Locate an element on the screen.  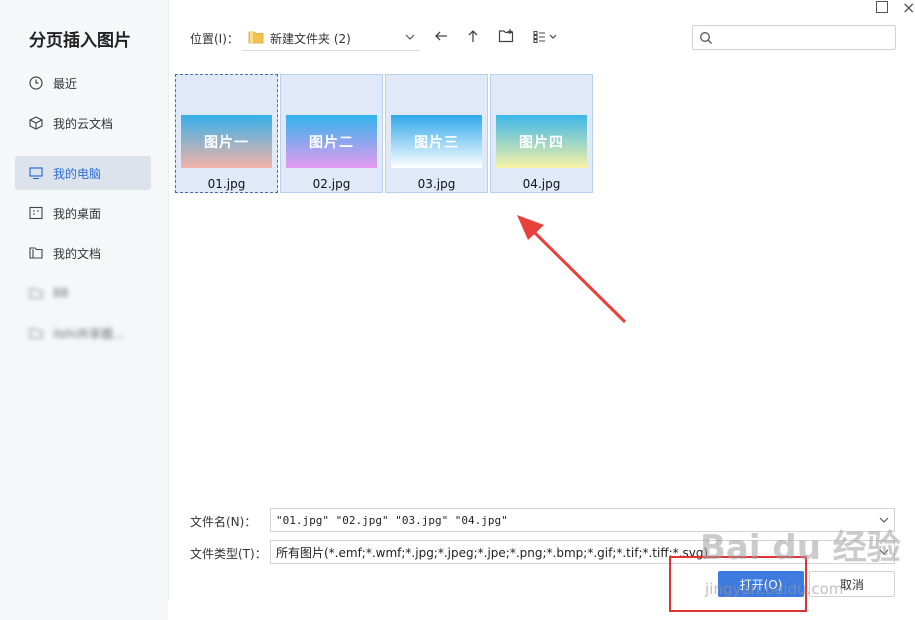
file-name: 04.jpg is located at coordinates (541, 184).